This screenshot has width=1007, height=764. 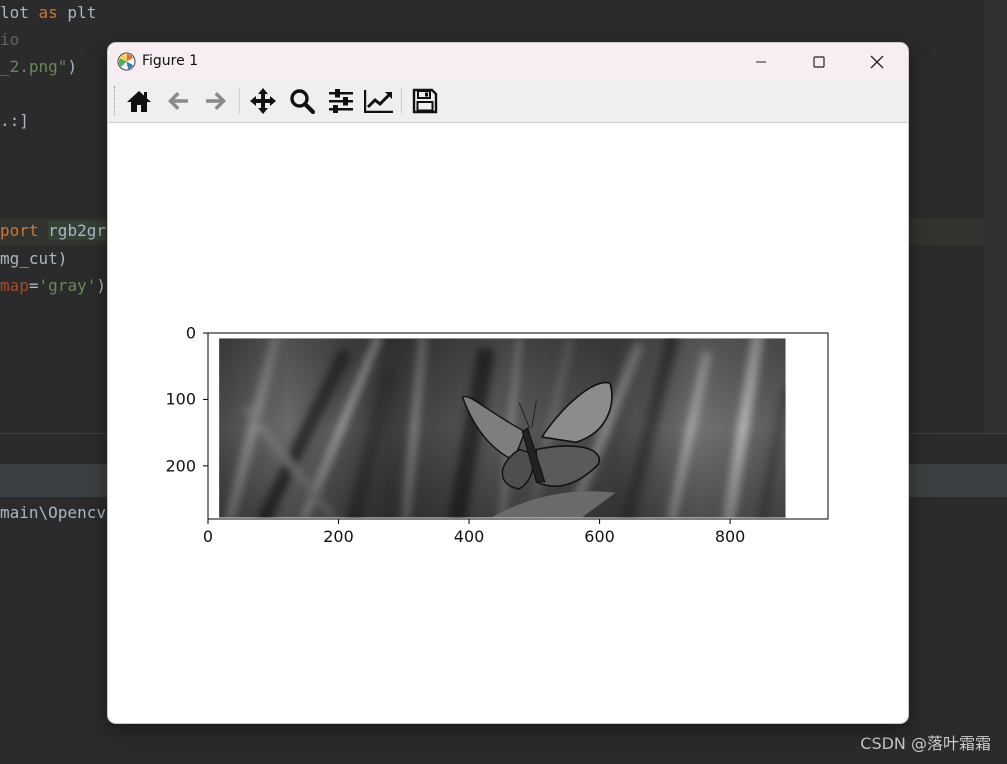 I want to click on code-token: mg_cut), so click(x=34, y=258).